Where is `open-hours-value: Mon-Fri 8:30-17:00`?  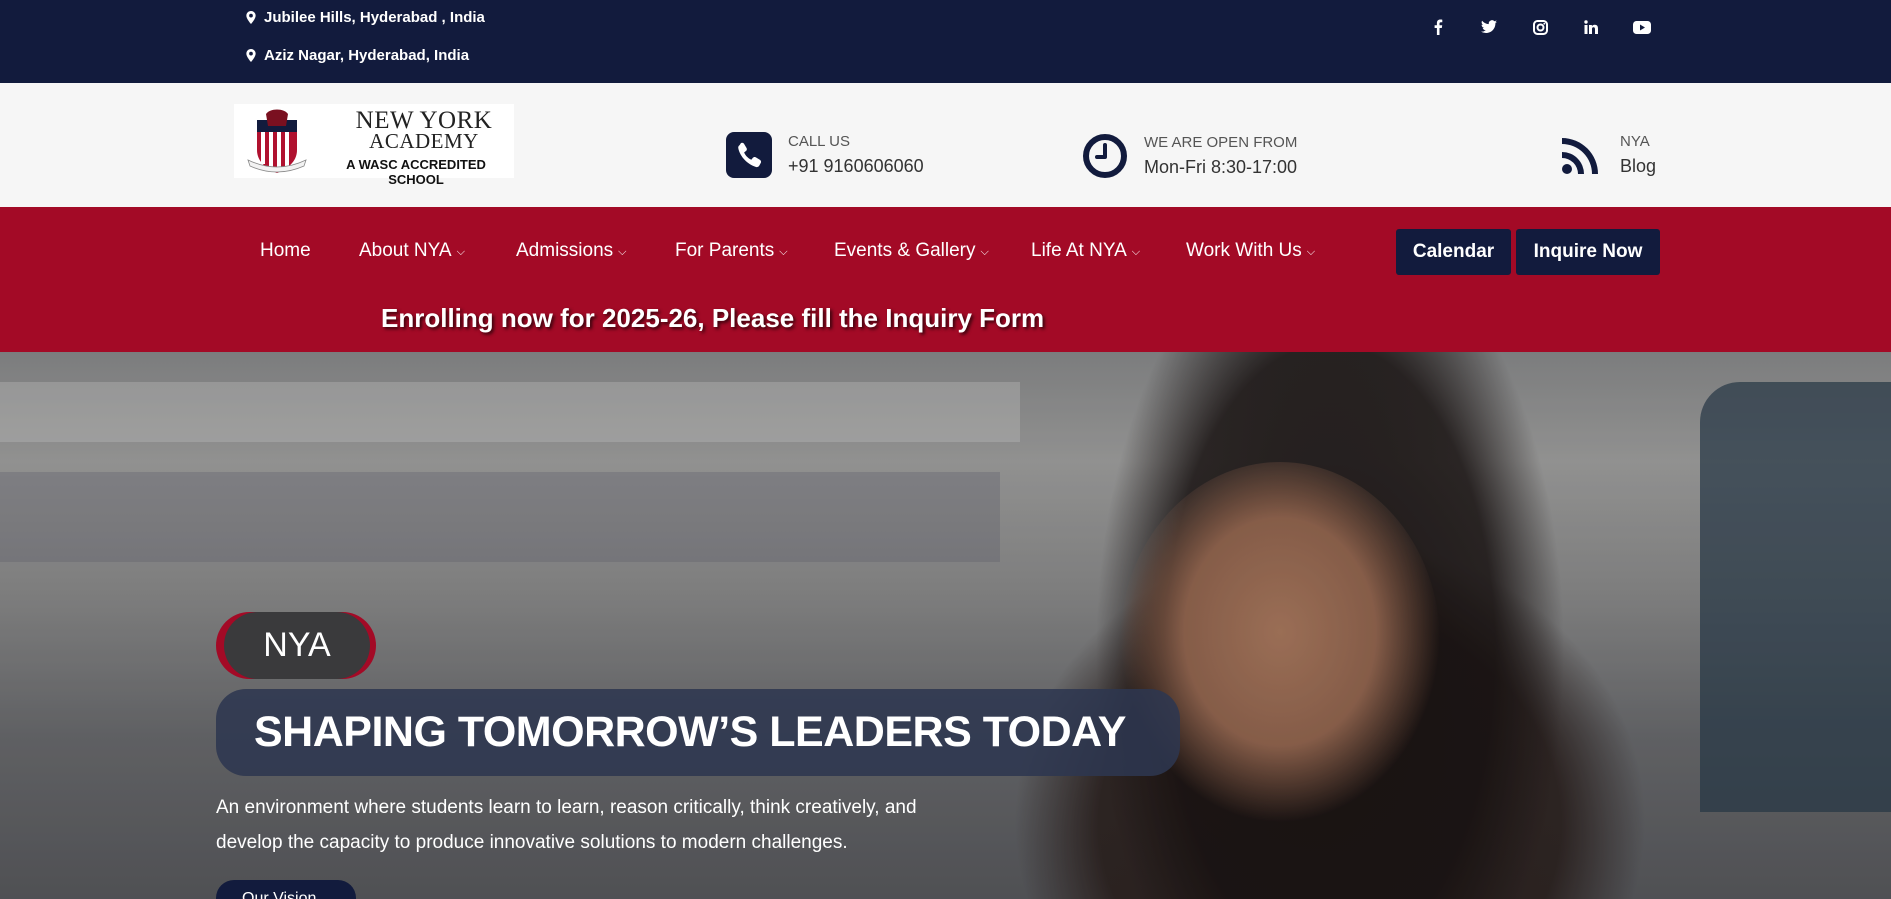
open-hours-value: Mon-Fri 8:30-17:00 is located at coordinates (1221, 167).